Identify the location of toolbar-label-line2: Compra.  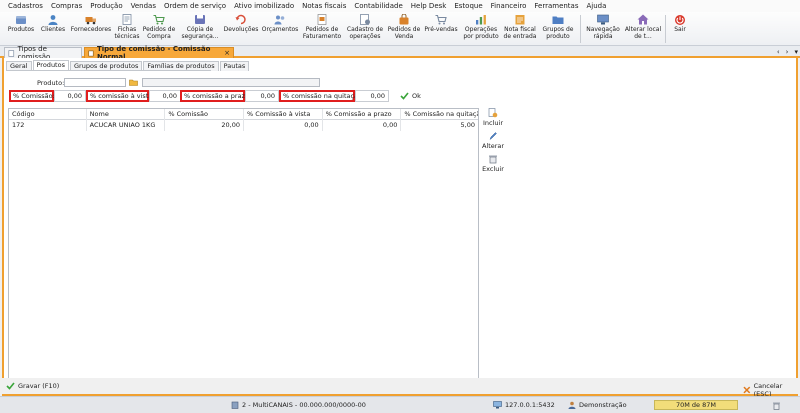
(159, 36).